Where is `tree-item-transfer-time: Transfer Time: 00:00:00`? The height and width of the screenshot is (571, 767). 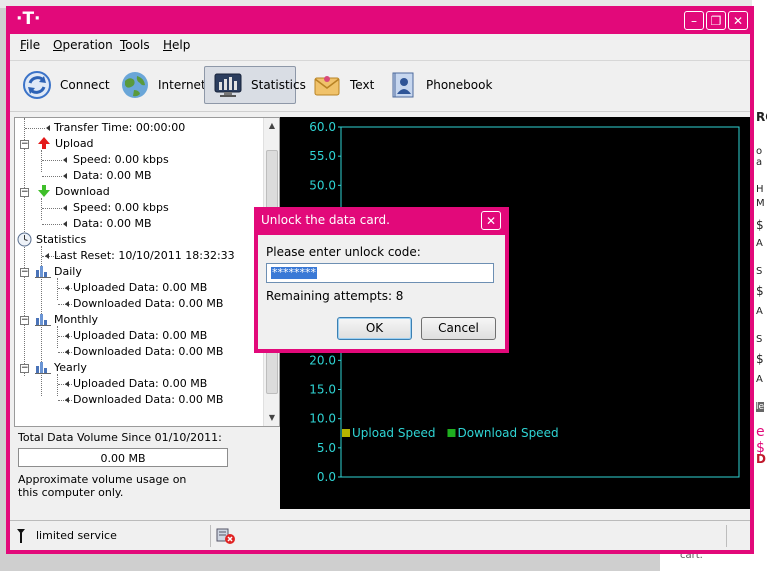
tree-item-transfer-time: Transfer Time: 00:00:00 is located at coordinates (119, 128).